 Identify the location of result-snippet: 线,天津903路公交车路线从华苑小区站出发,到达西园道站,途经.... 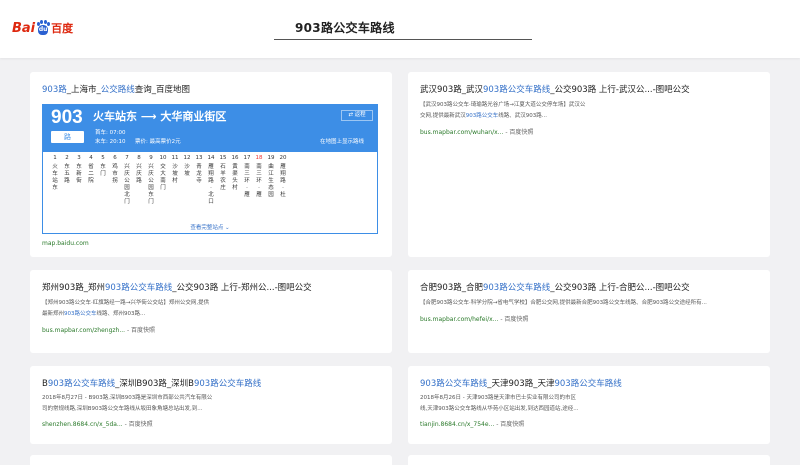
(499, 409).